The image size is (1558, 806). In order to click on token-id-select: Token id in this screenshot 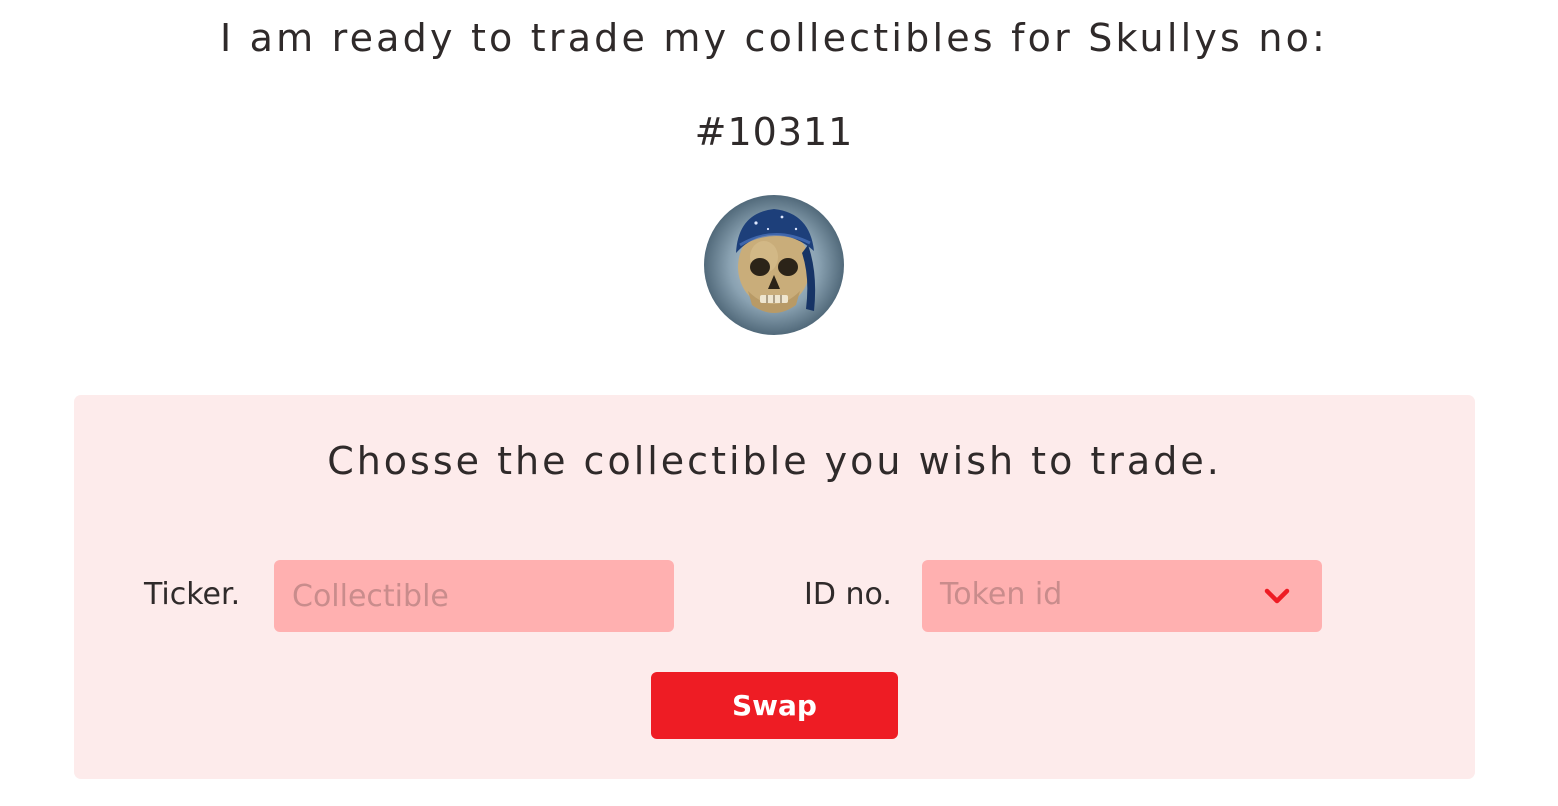, I will do `click(1122, 596)`.